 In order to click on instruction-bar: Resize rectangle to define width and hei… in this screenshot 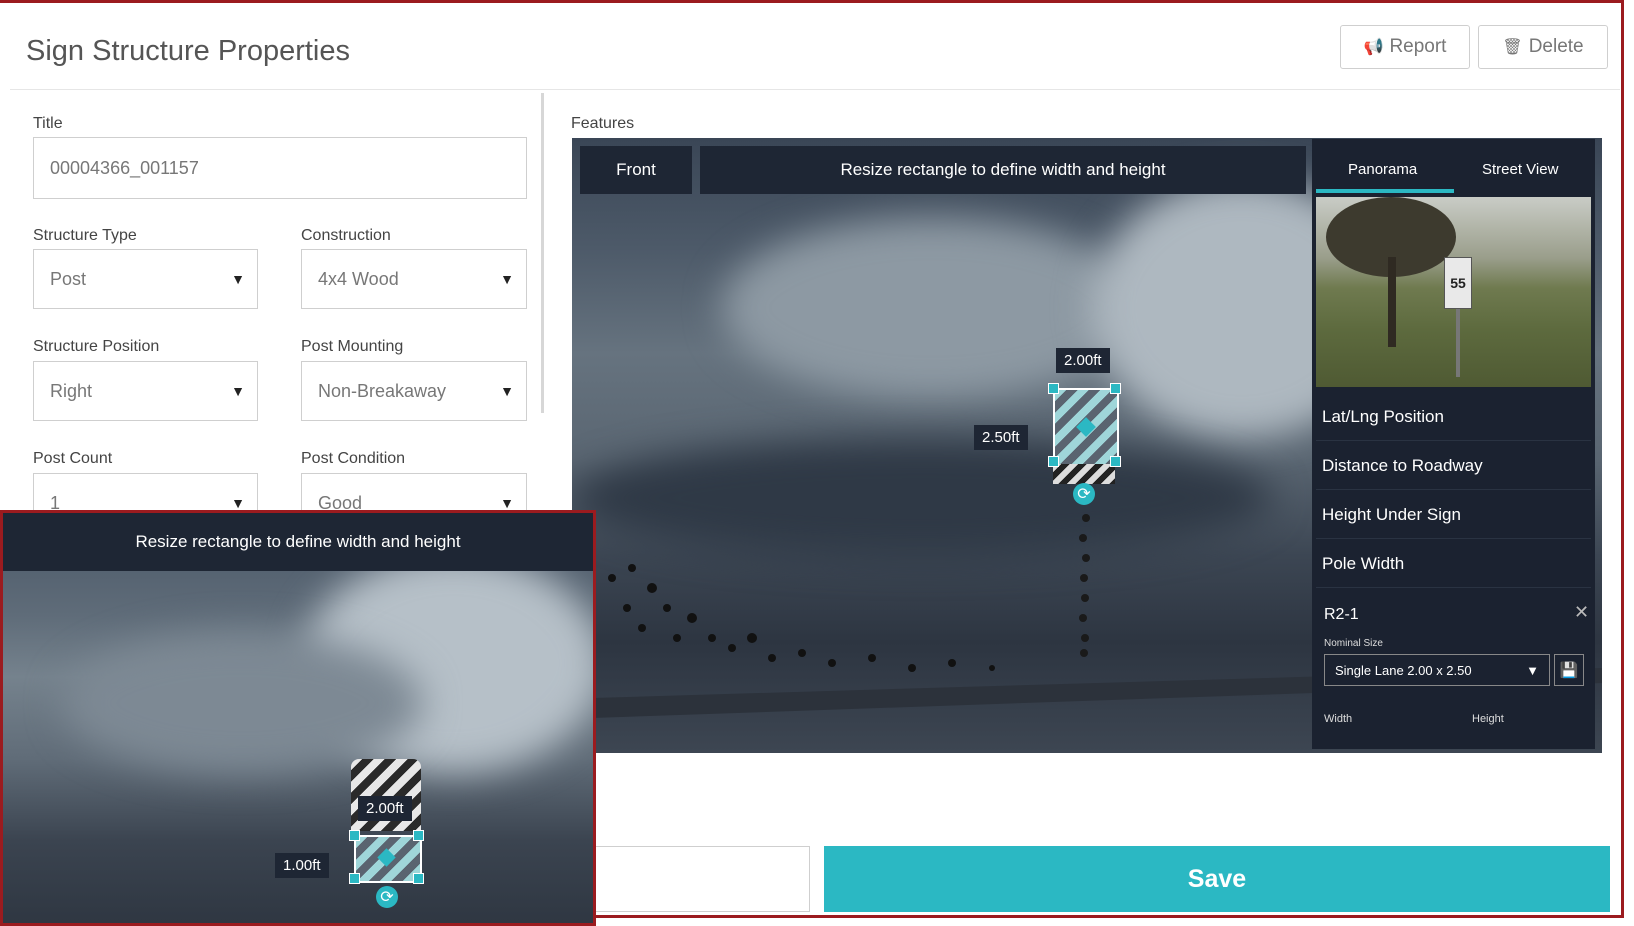, I will do `click(1003, 170)`.